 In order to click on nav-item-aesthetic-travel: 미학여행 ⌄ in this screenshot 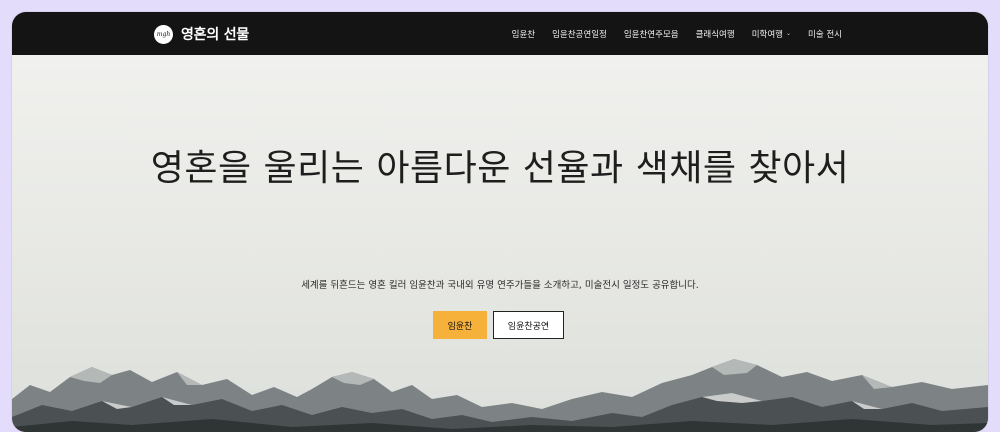, I will do `click(771, 34)`.